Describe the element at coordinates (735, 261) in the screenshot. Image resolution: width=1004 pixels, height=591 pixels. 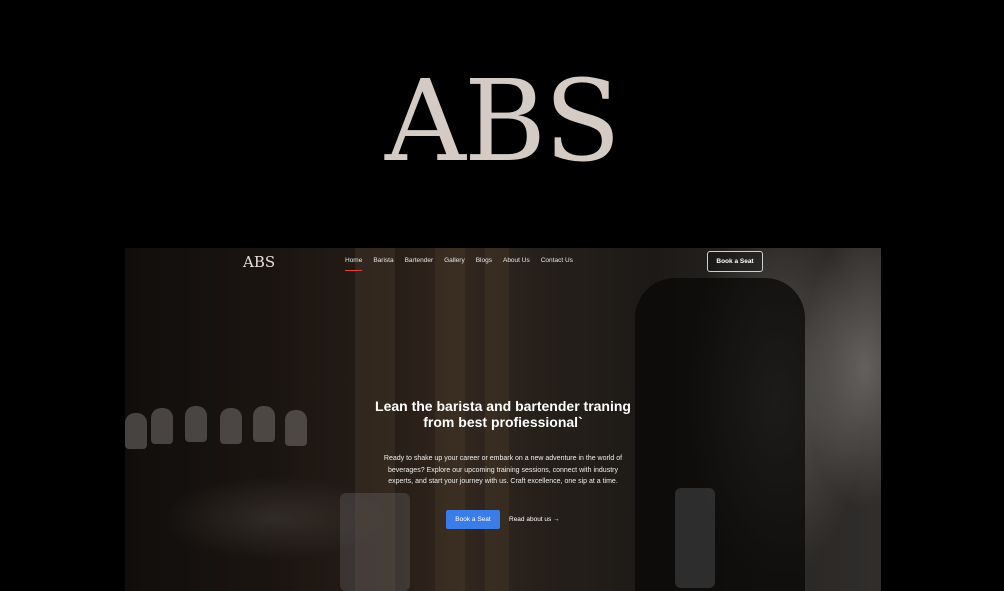
I see `book-seat-nav-button: Book a Seat` at that location.